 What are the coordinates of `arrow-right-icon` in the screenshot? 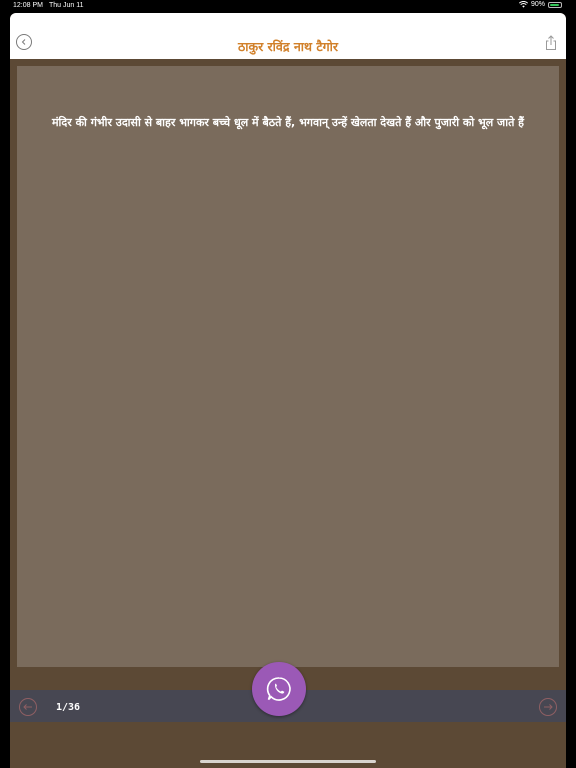 It's located at (548, 707).